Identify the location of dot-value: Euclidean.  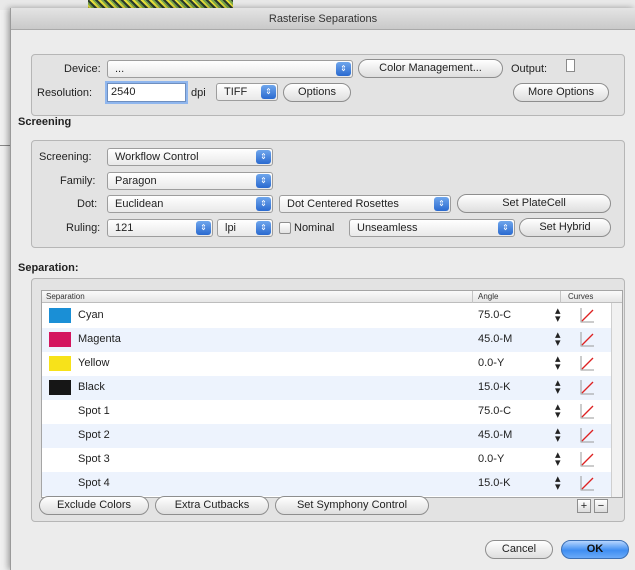
(139, 204).